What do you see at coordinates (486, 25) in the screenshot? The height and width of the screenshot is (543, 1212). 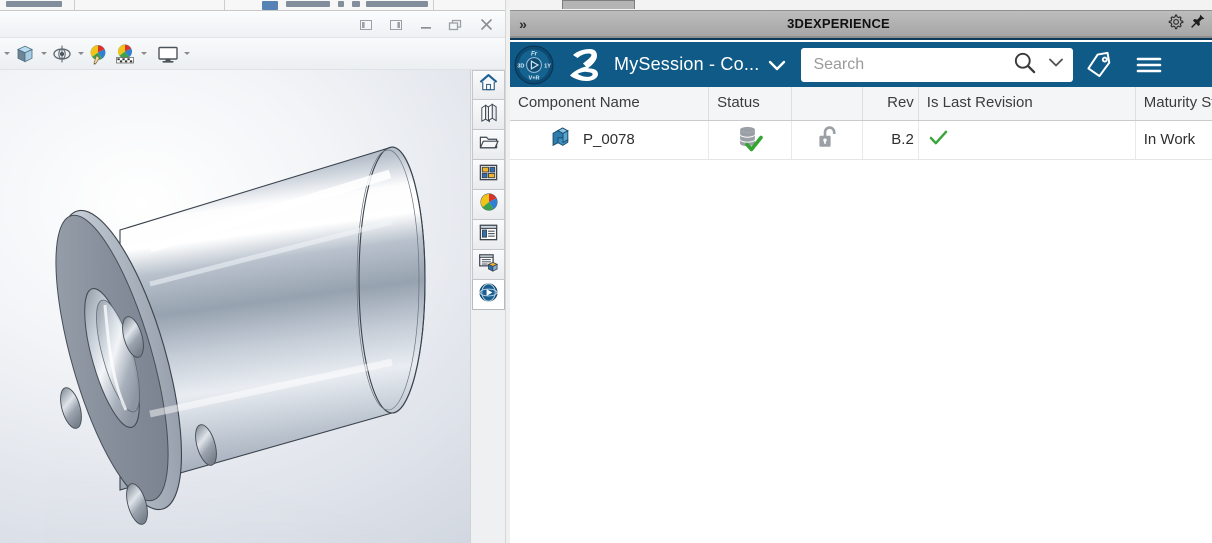 I see `close-icon` at bounding box center [486, 25].